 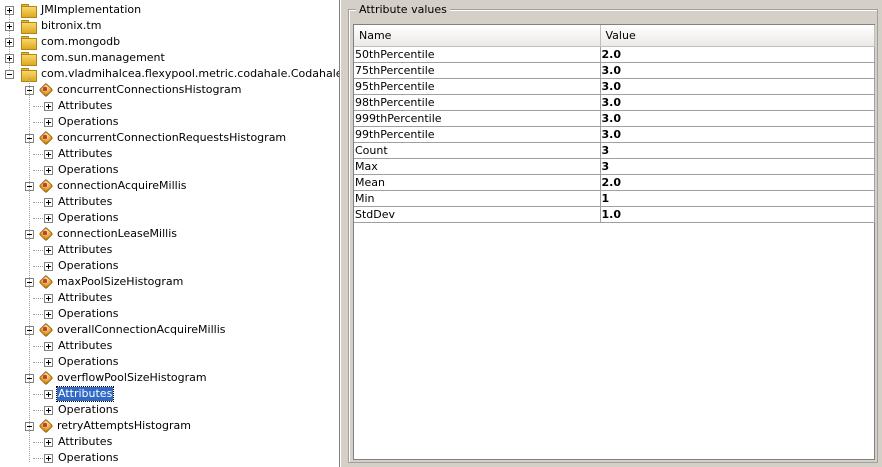 What do you see at coordinates (149, 89) in the screenshot?
I see `tree-node-label: concurrentConnectionsHistogram` at bounding box center [149, 89].